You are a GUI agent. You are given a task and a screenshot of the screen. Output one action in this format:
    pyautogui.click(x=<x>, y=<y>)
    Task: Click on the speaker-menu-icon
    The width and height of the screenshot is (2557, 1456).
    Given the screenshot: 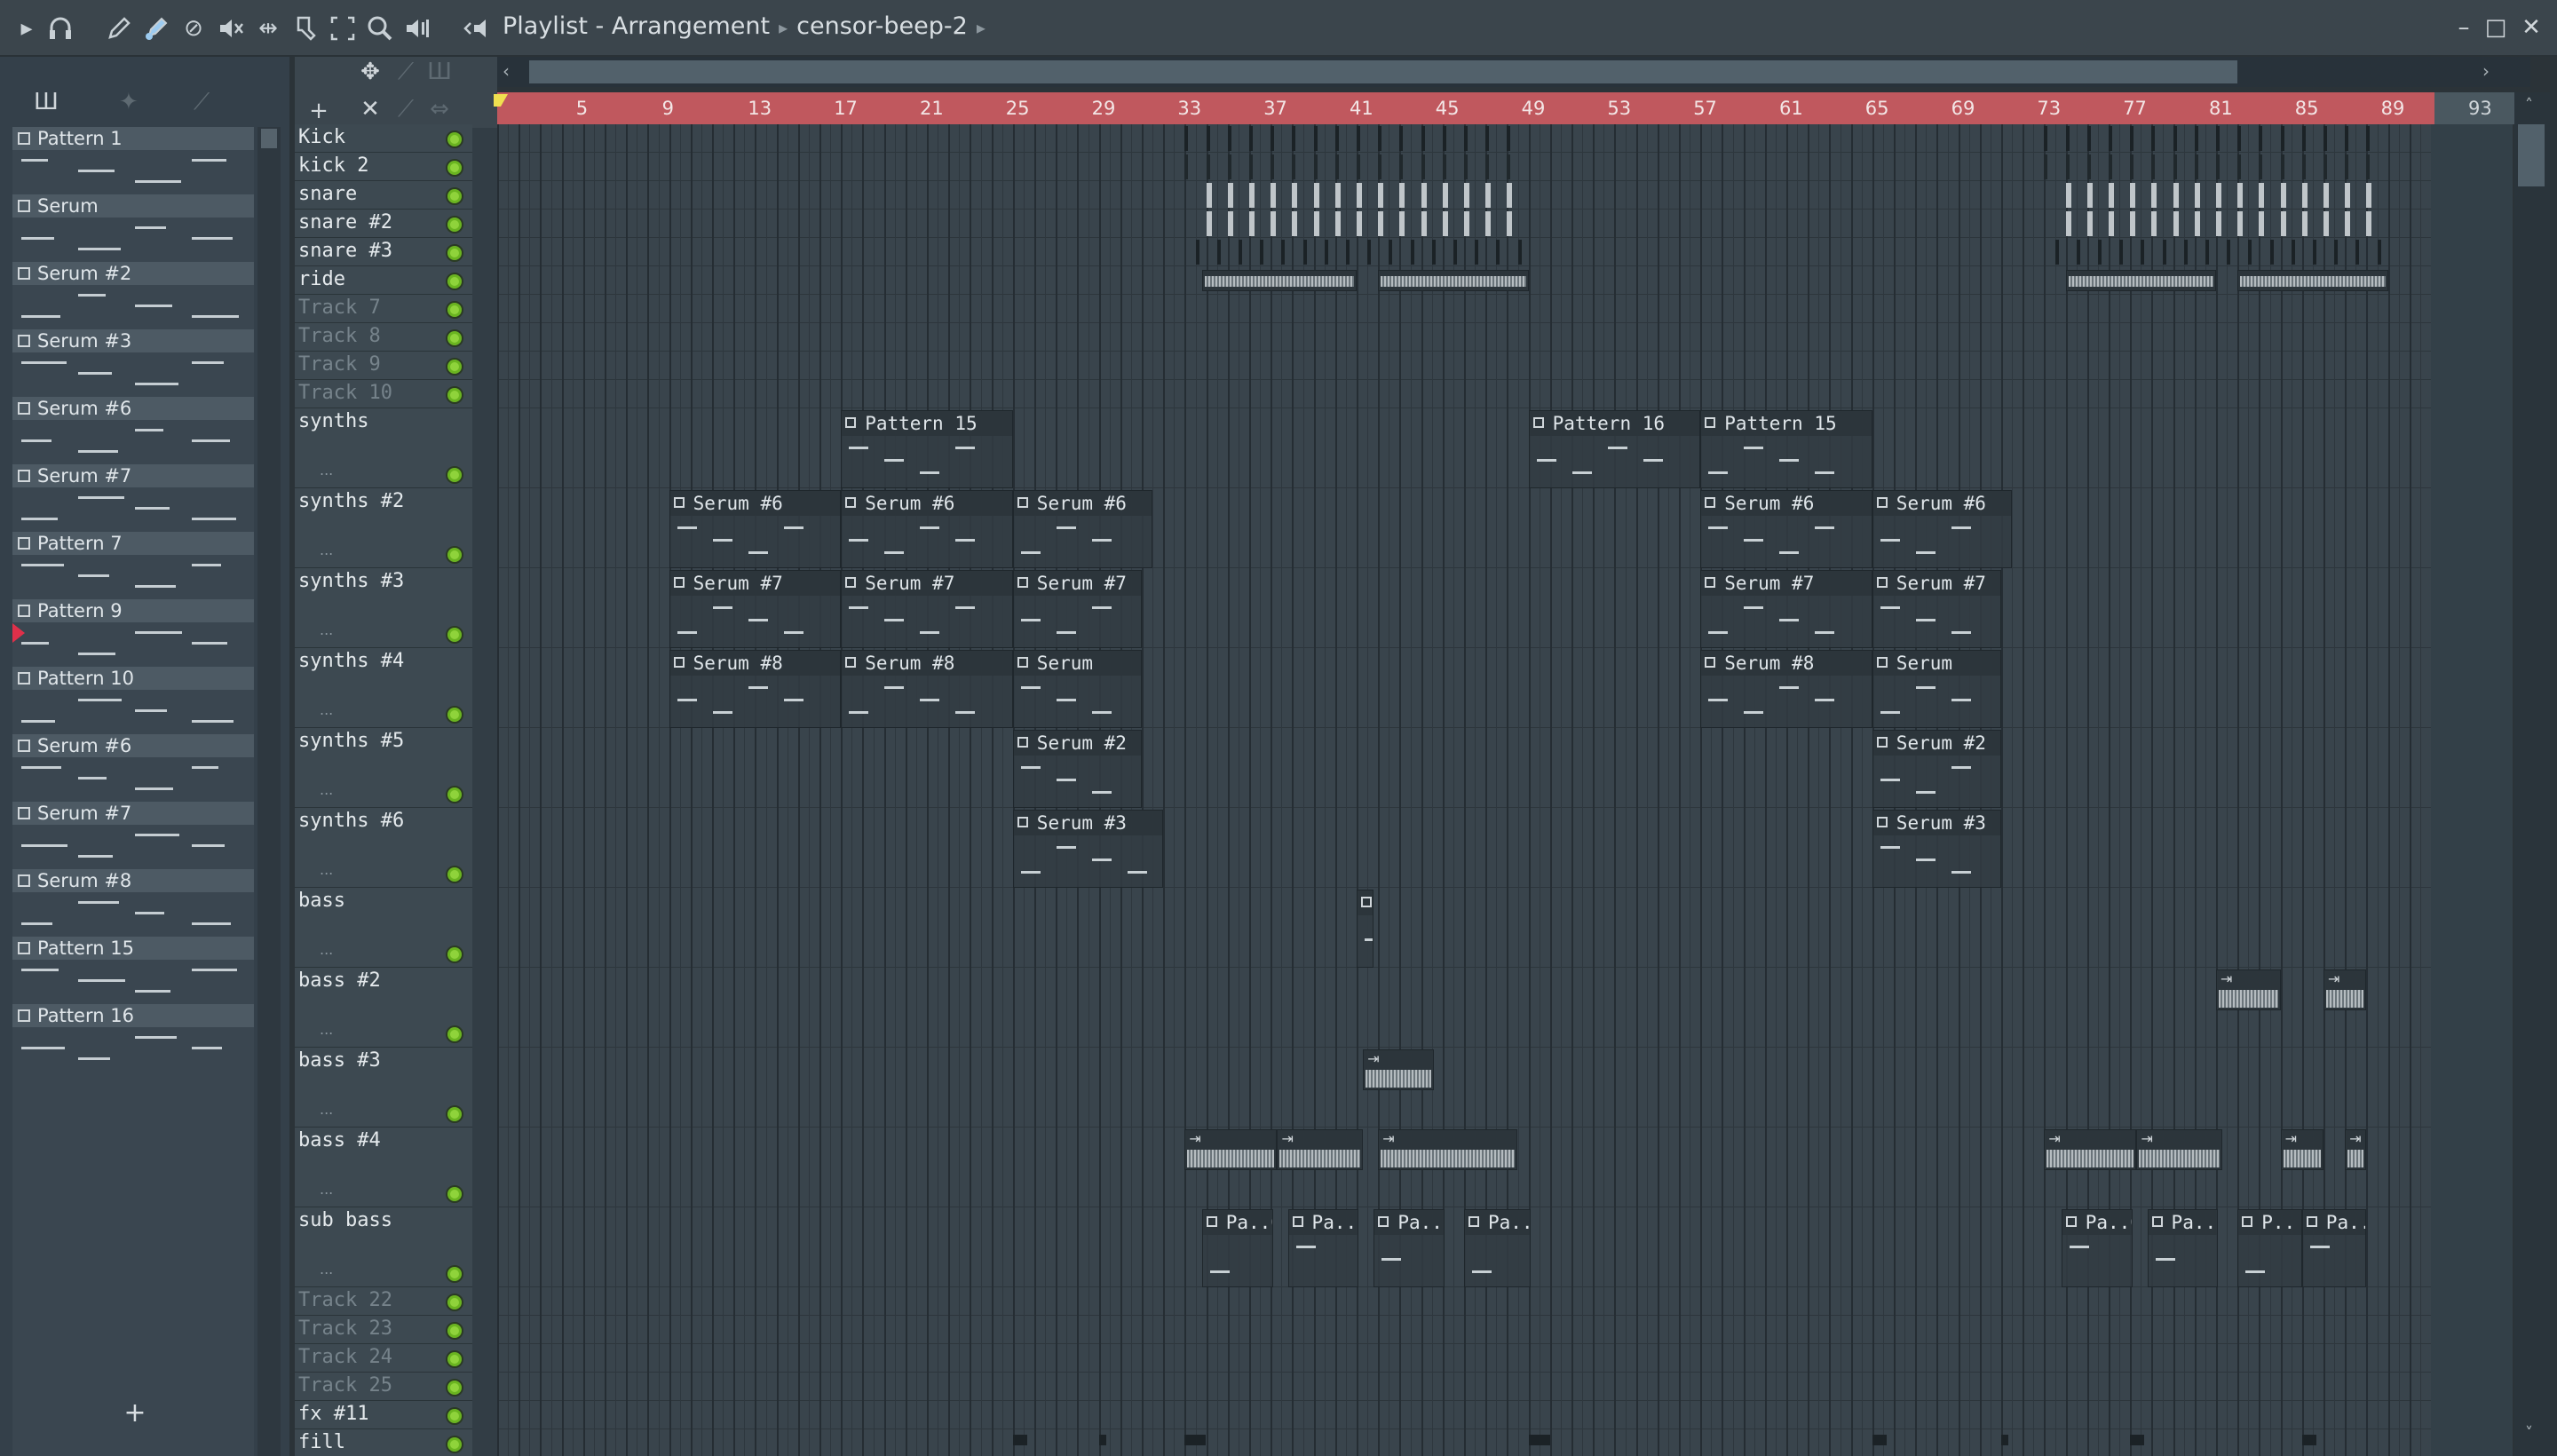 What is the action you would take?
    pyautogui.click(x=476, y=28)
    